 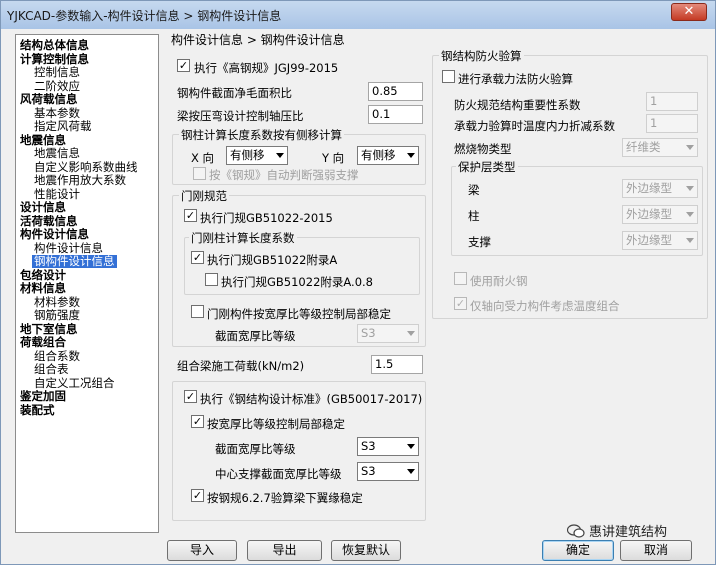 I want to click on cancel-button: 取消, so click(x=656, y=550).